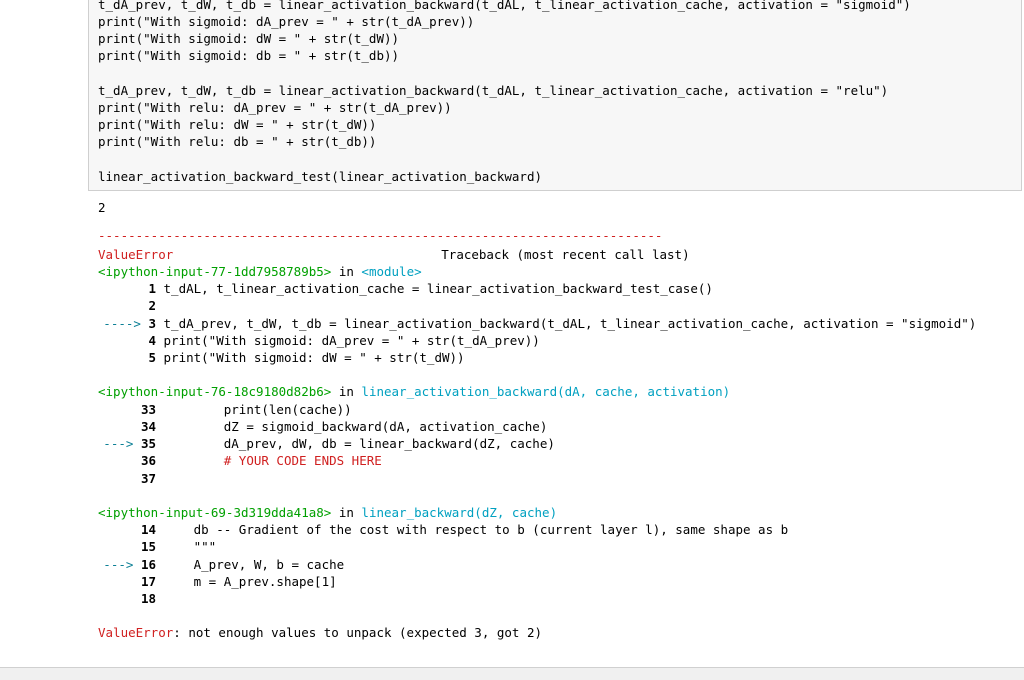 The image size is (1024, 680). I want to click on frame-location: <ipython-input-77-1dd7958789b5>, so click(215, 271).